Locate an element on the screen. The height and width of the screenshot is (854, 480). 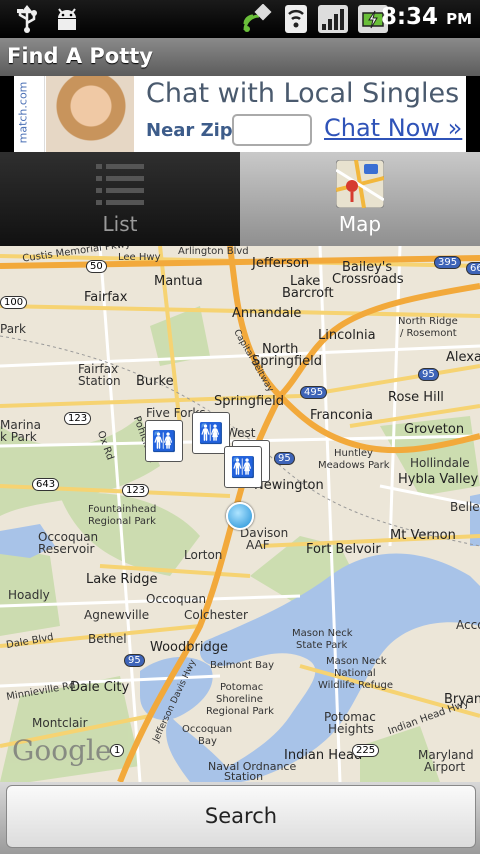
map-label: Montclair is located at coordinates (60, 723).